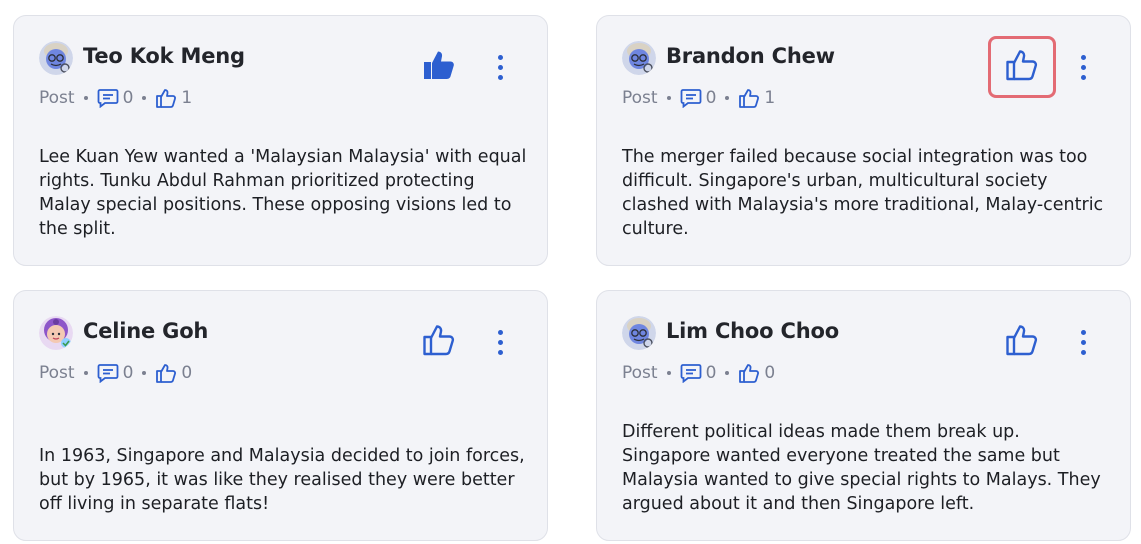 The image size is (1141, 544). I want to click on author-name: Lim Choo Choo, so click(752, 331).